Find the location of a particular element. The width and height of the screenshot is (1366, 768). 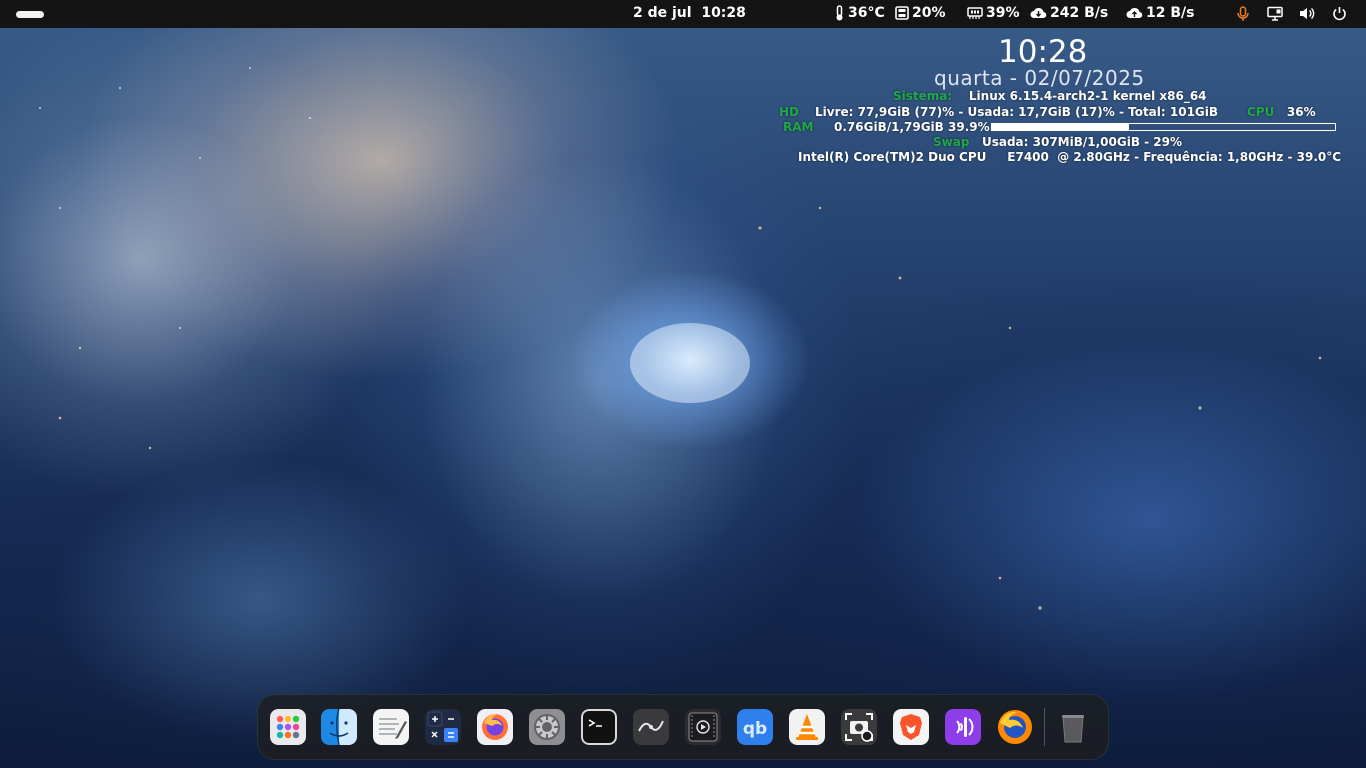

conky-hd-row: HD is located at coordinates (789, 112).